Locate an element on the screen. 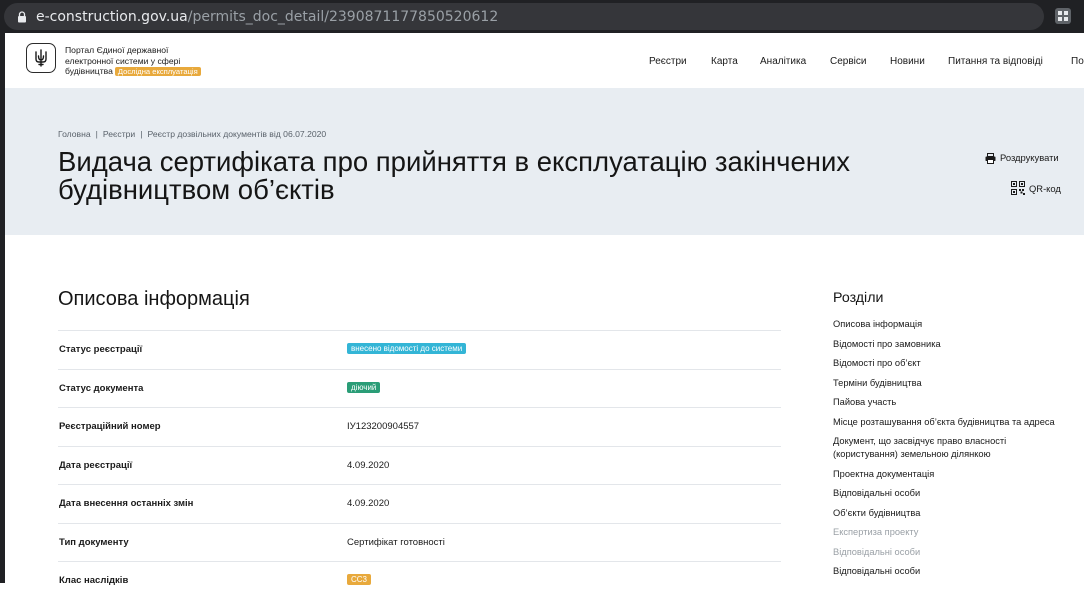 The width and height of the screenshot is (1084, 600). site-logo is located at coordinates (41, 58).